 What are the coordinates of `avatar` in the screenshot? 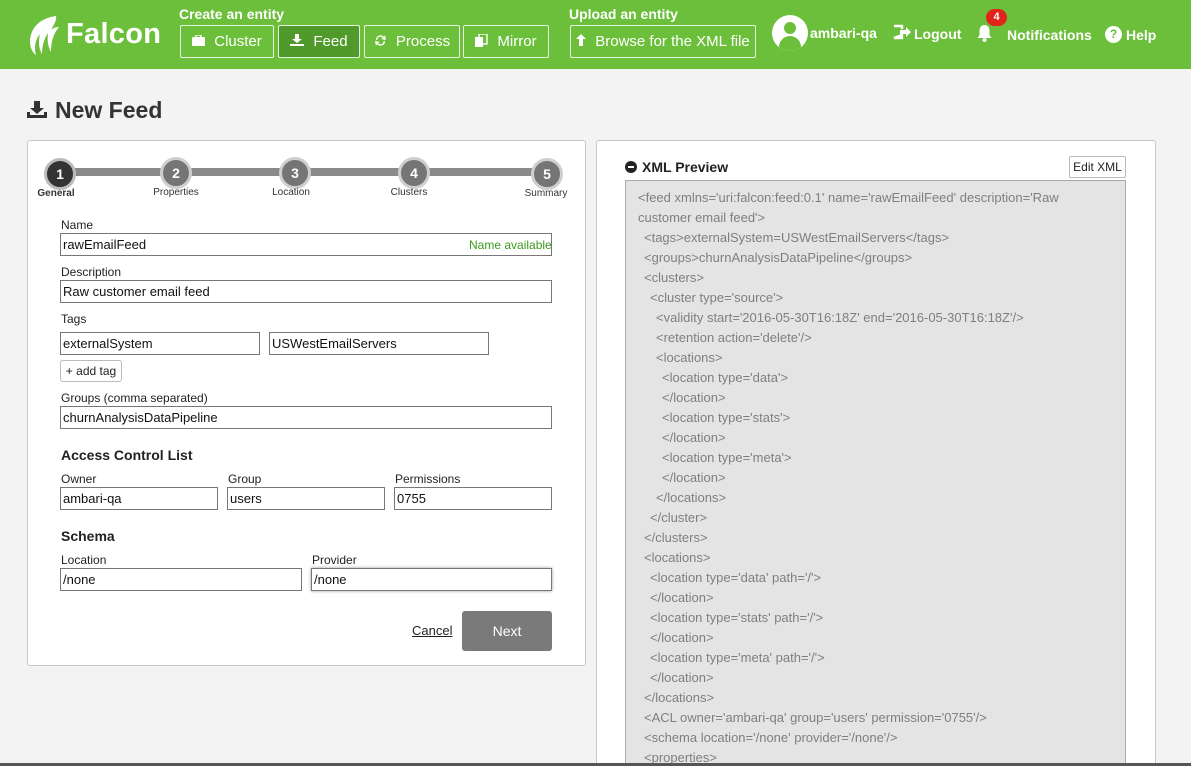 It's located at (790, 33).